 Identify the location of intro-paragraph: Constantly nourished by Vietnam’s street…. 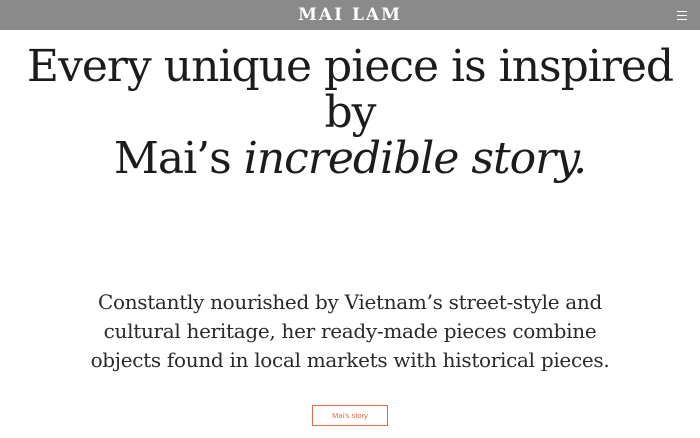
(350, 331).